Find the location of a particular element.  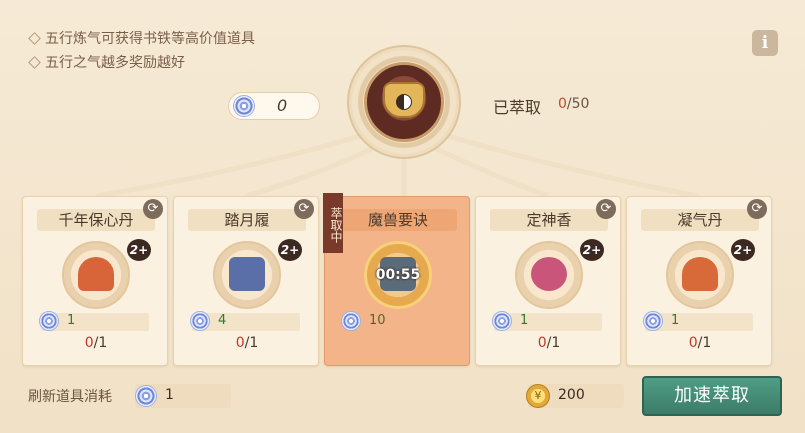

item-card-3: 魔兽要诀 萃取中 00:55 10 is located at coordinates (396, 279).